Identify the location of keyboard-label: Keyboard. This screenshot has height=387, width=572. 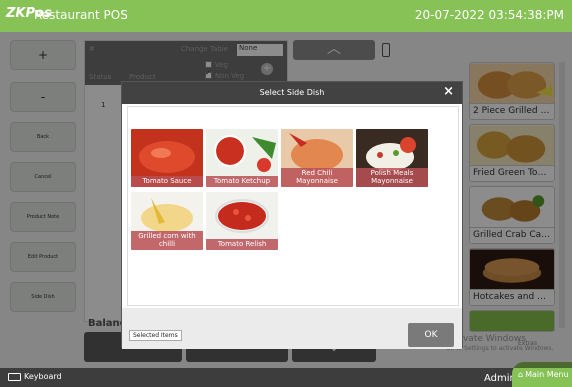
(43, 376).